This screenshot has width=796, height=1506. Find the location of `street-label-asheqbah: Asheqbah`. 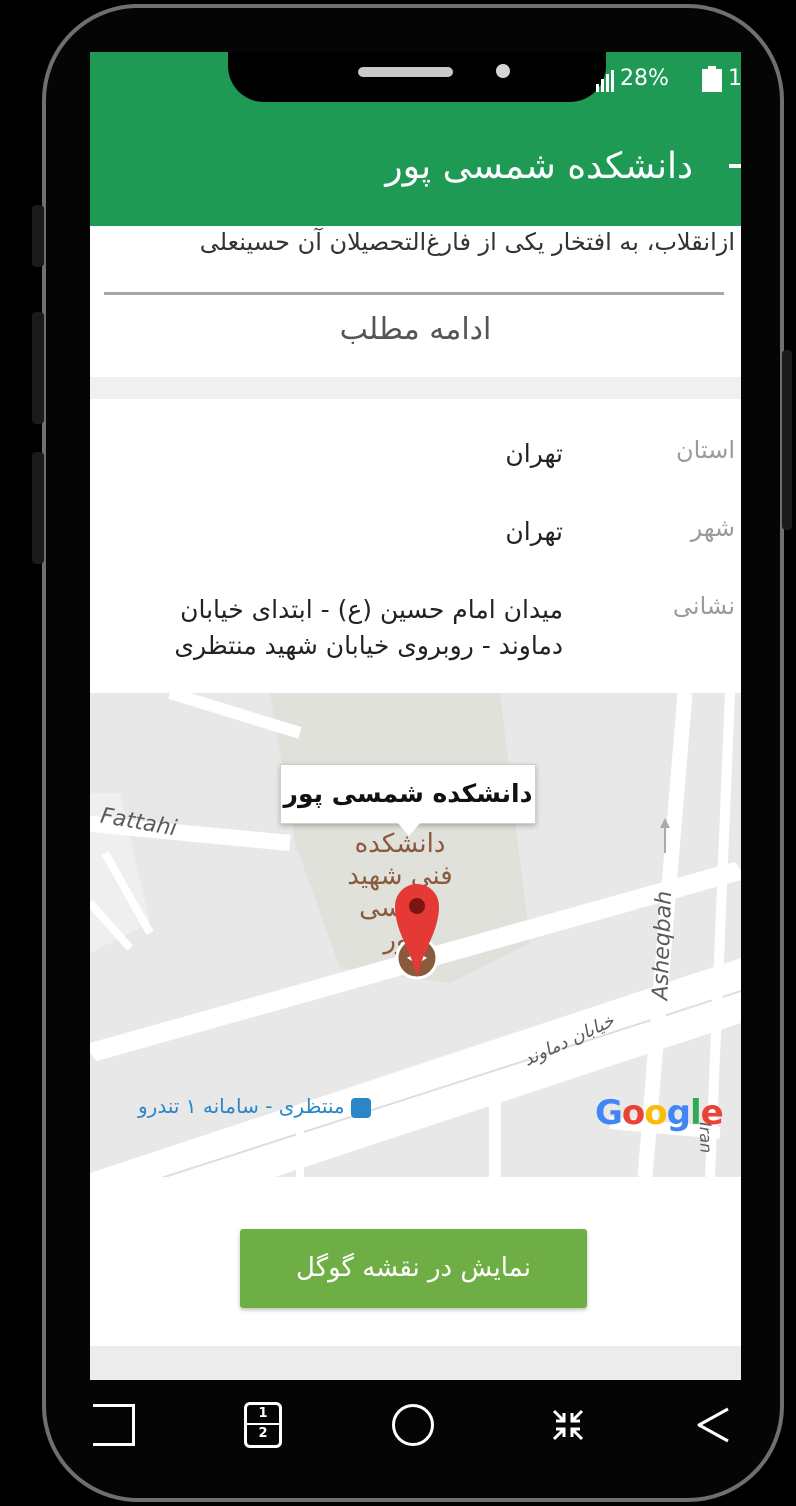

street-label-asheqbah: Asheqbah is located at coordinates (663, 945).